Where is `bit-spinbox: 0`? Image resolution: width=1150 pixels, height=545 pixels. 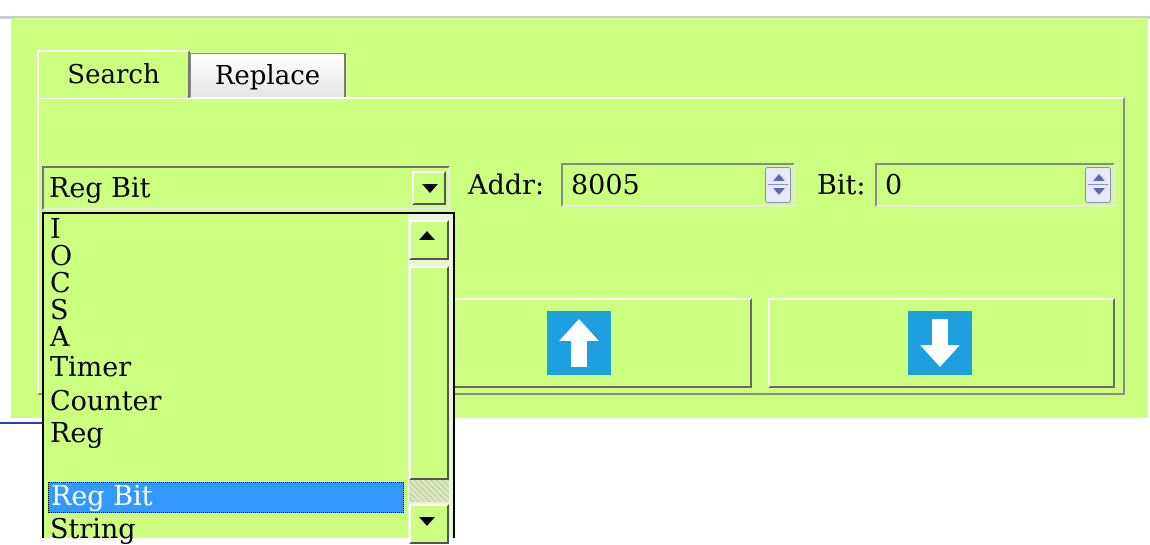
bit-spinbox: 0 is located at coordinates (995, 185).